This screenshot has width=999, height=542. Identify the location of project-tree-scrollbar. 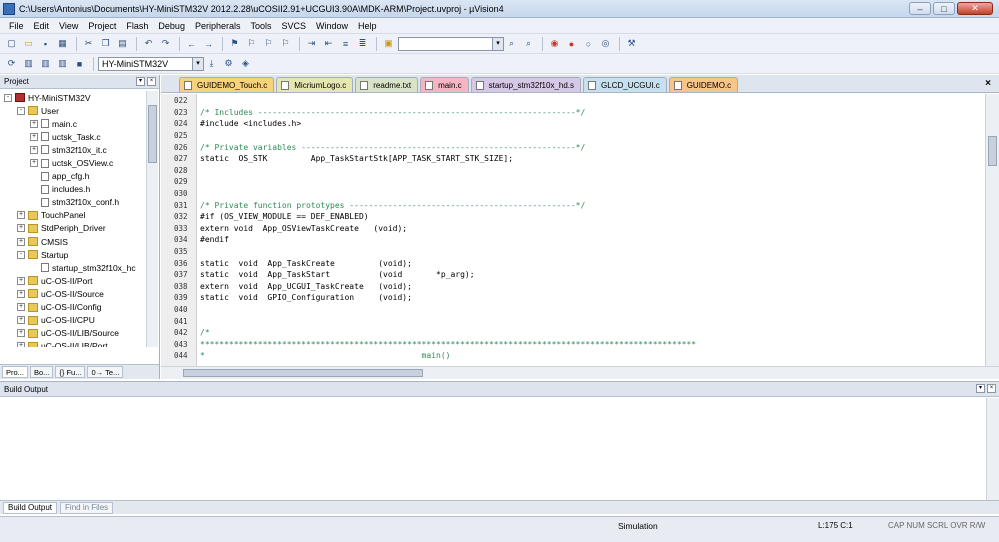
(152, 219).